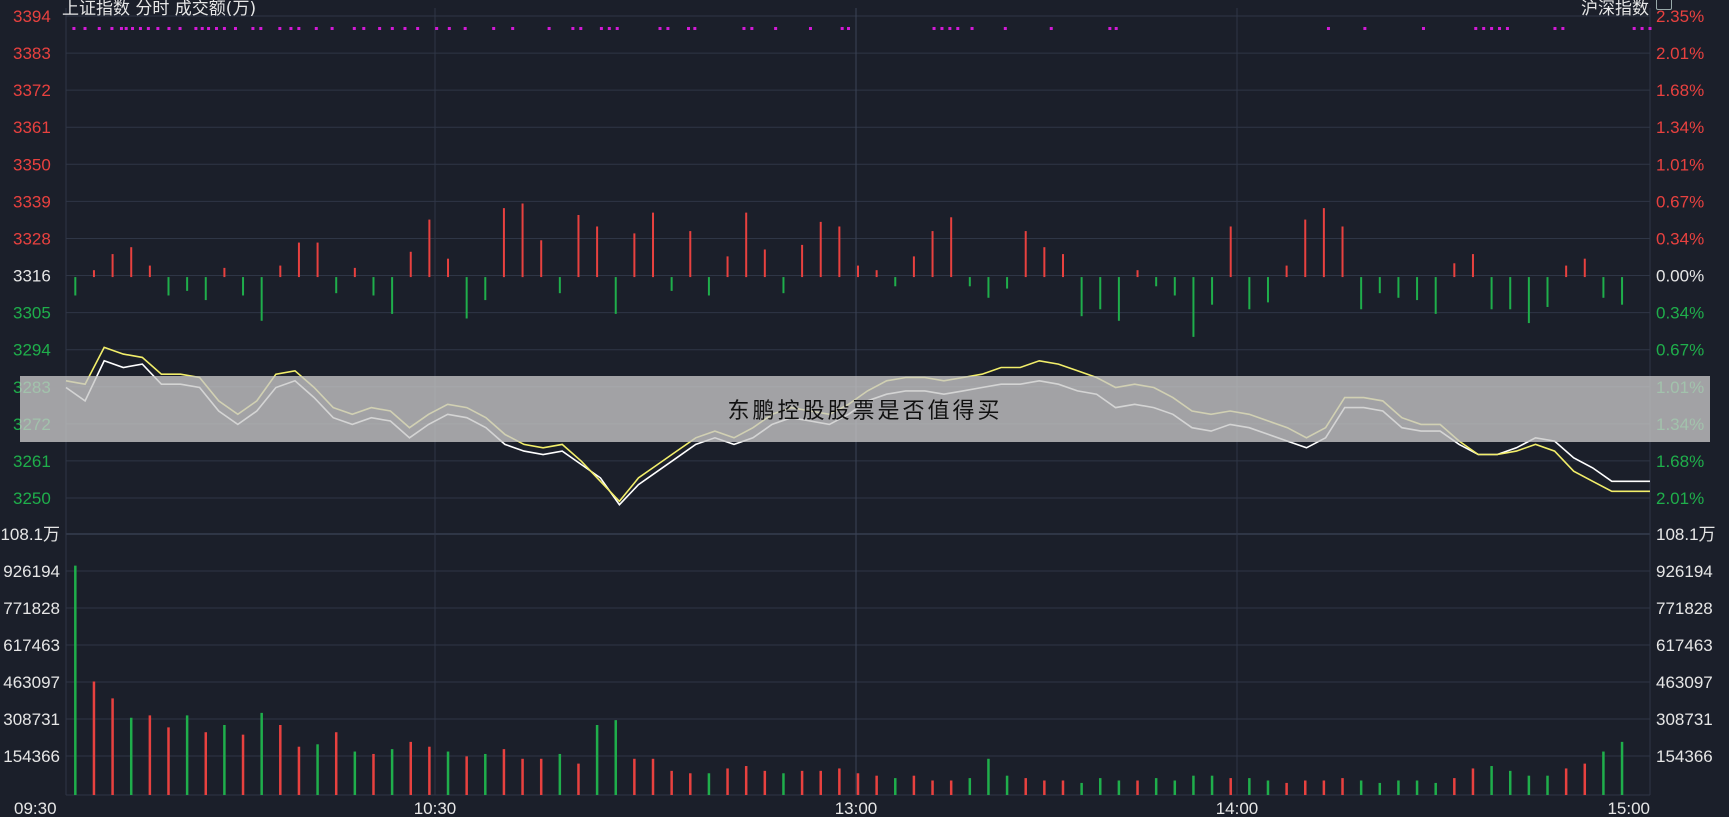 The image size is (1729, 817). I want to click on y-left-tick: 3305, so click(32, 313).